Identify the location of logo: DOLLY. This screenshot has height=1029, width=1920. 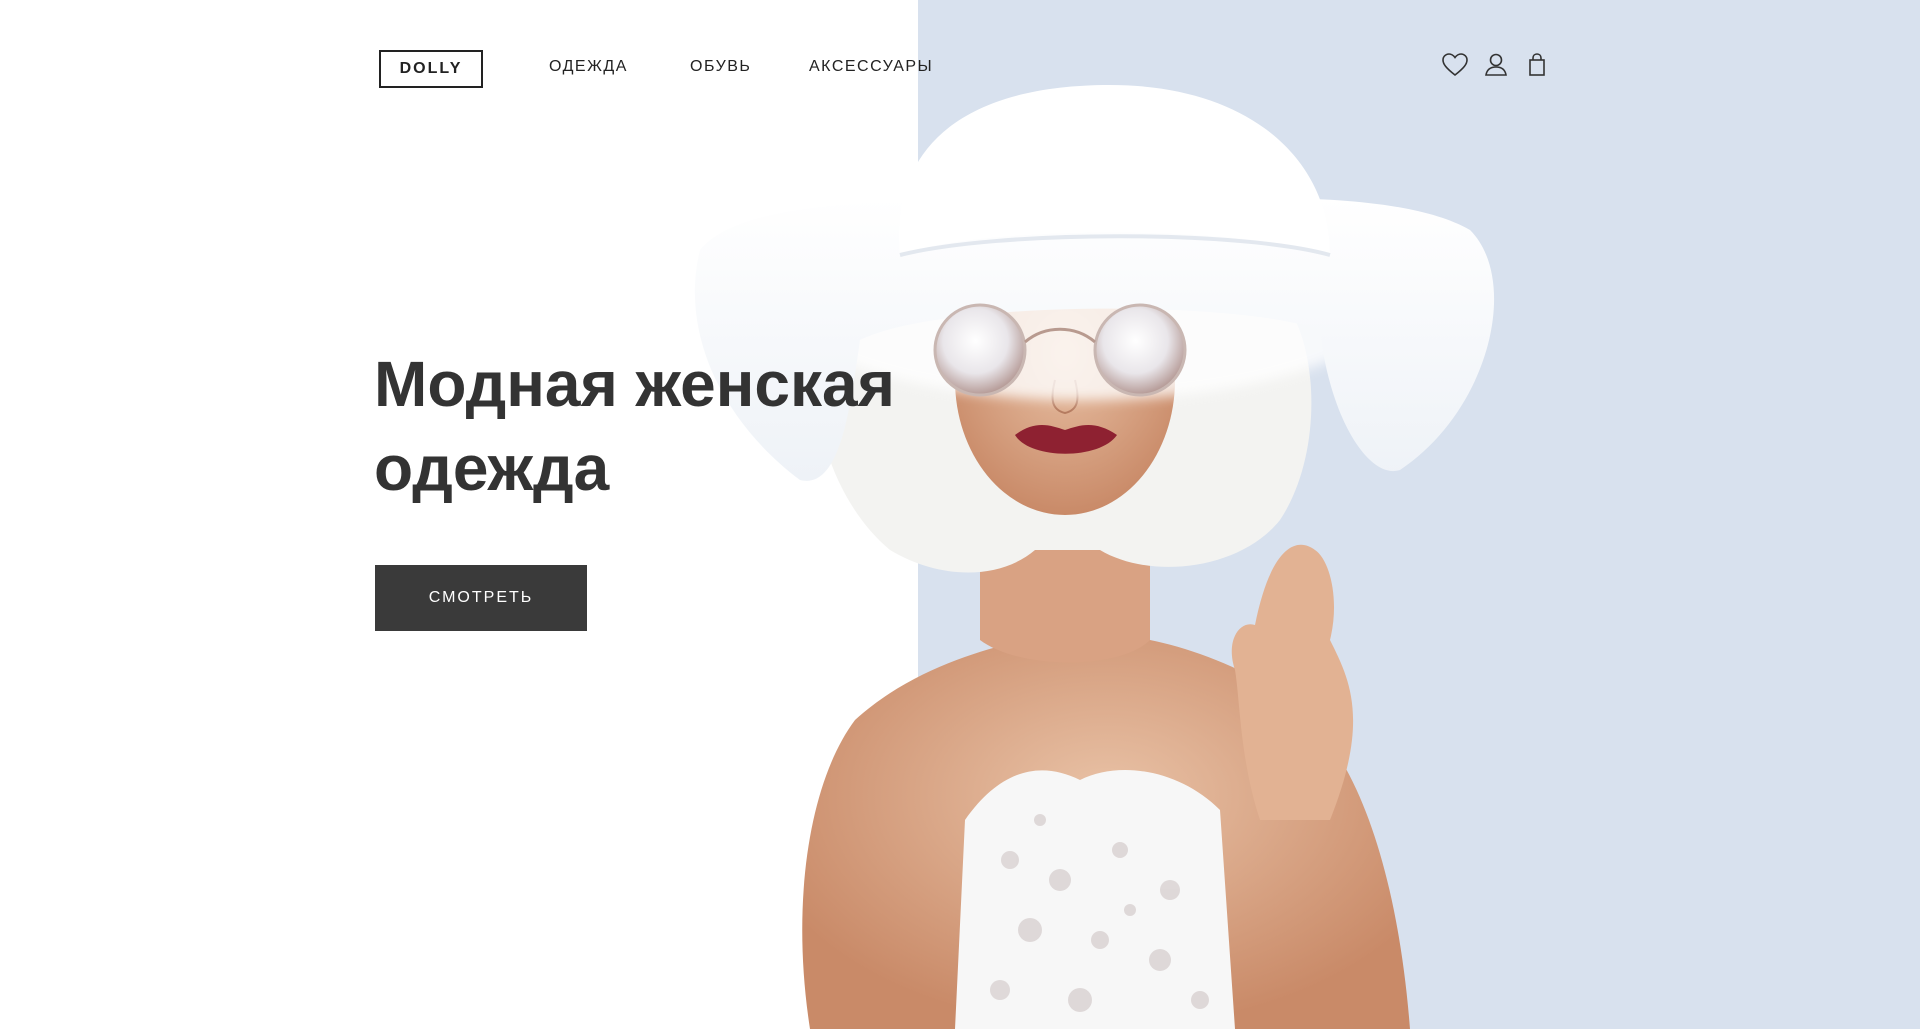
(431, 69).